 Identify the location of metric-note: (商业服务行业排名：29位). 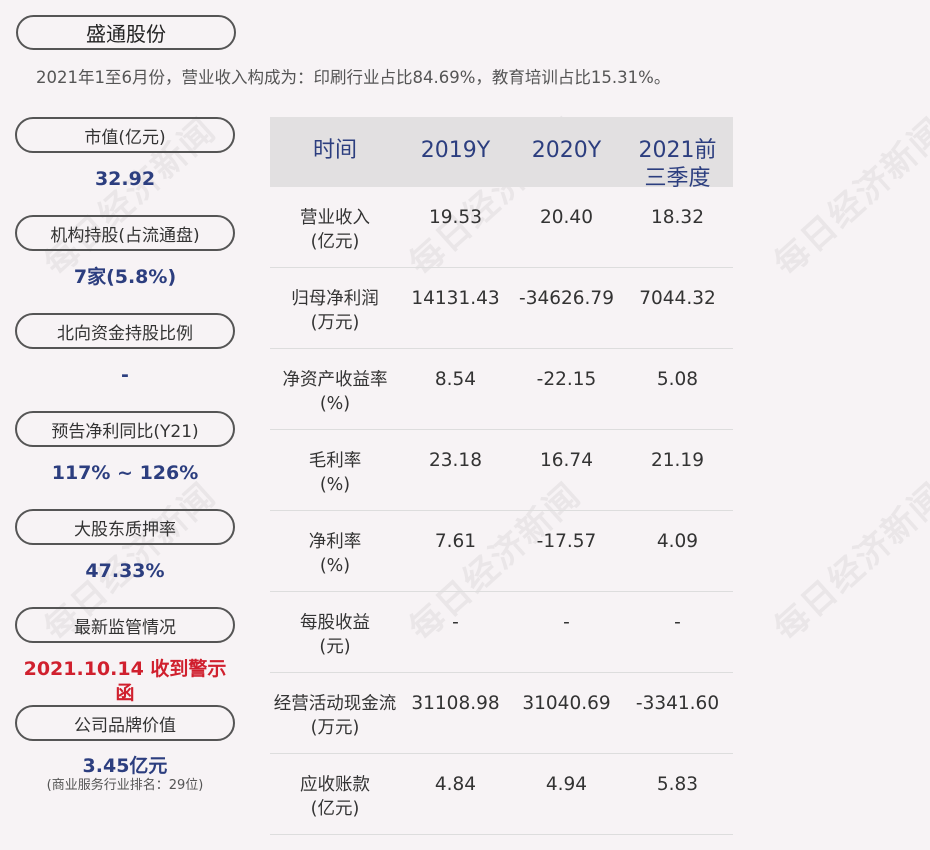
(125, 785).